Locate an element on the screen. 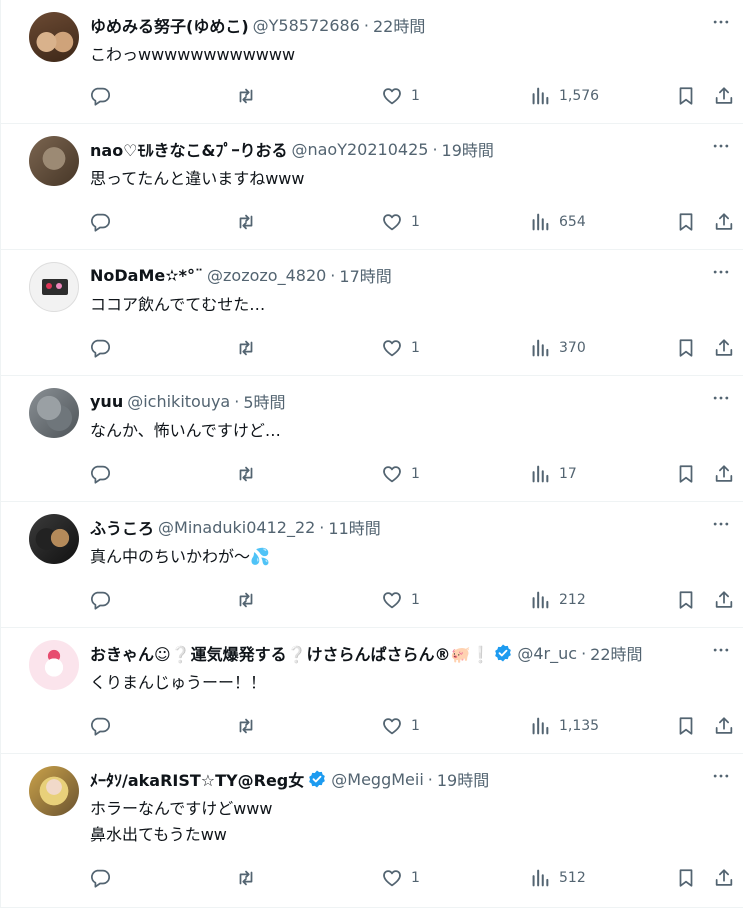 Image resolution: width=743 pixels, height=908 pixels. views-button: 512 is located at coordinates (557, 878).